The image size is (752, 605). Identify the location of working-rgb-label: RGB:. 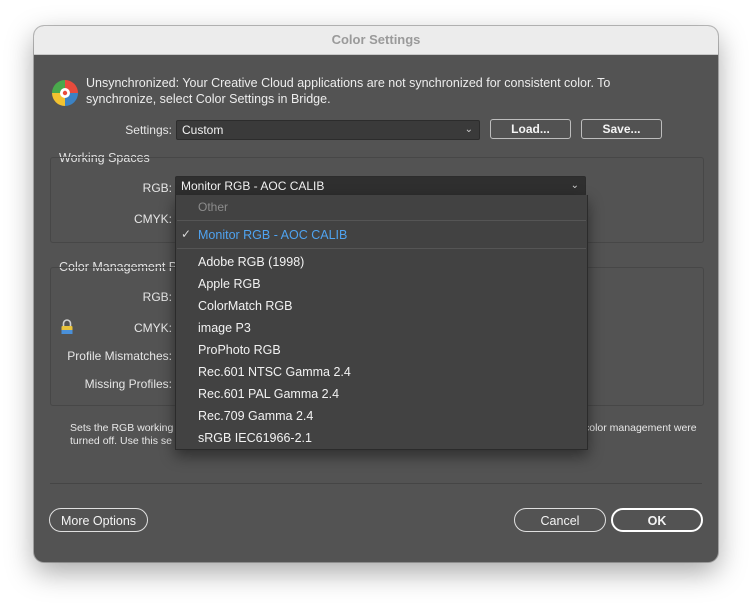
(157, 188).